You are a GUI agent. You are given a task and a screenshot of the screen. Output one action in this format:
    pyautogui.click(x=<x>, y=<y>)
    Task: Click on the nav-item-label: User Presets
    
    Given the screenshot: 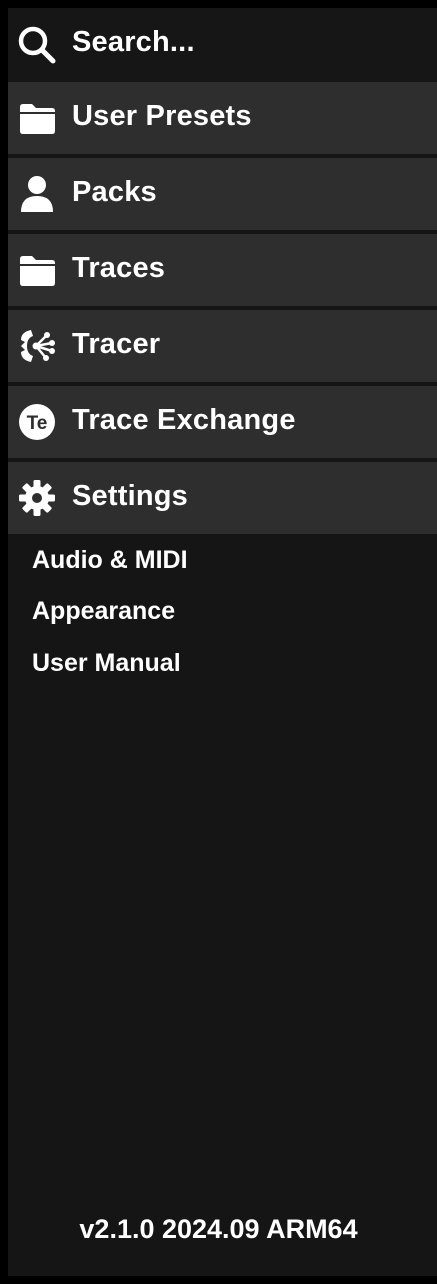 What is the action you would take?
    pyautogui.click(x=162, y=116)
    